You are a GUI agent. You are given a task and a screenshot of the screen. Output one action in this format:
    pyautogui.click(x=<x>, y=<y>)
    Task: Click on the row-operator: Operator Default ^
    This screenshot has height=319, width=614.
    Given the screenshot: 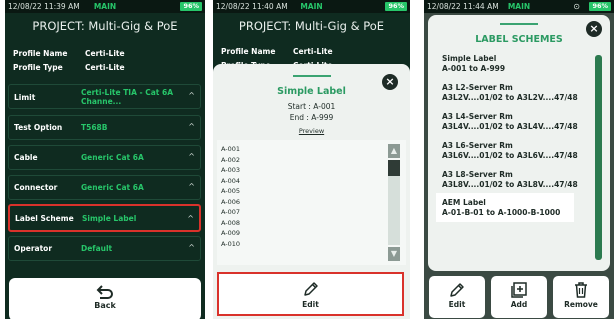 What is the action you would take?
    pyautogui.click(x=104, y=248)
    